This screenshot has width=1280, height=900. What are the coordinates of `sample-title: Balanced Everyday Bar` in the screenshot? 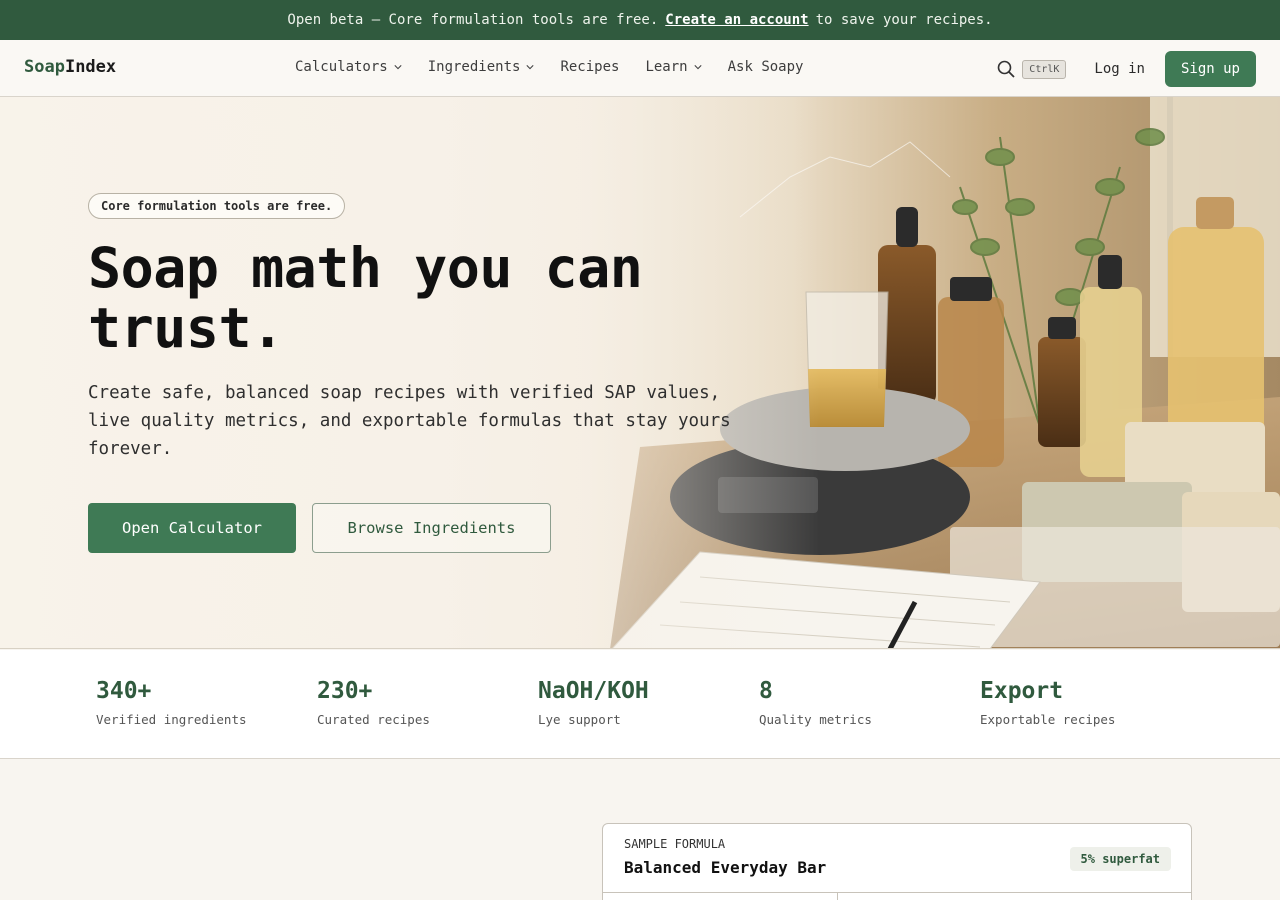 It's located at (725, 867).